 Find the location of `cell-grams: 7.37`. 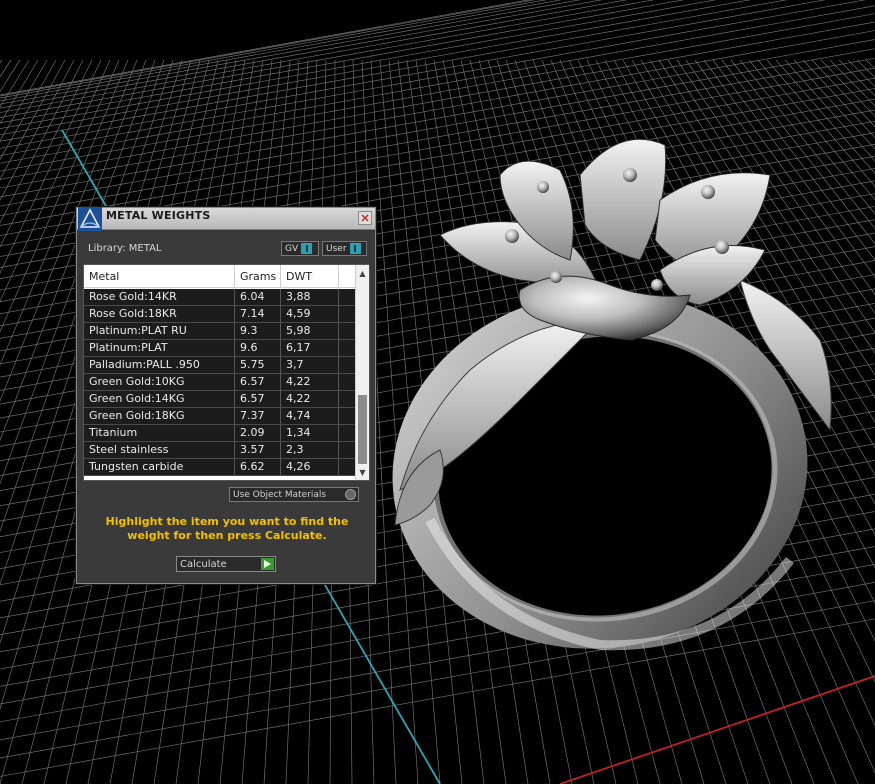

cell-grams: 7.37 is located at coordinates (258, 416).